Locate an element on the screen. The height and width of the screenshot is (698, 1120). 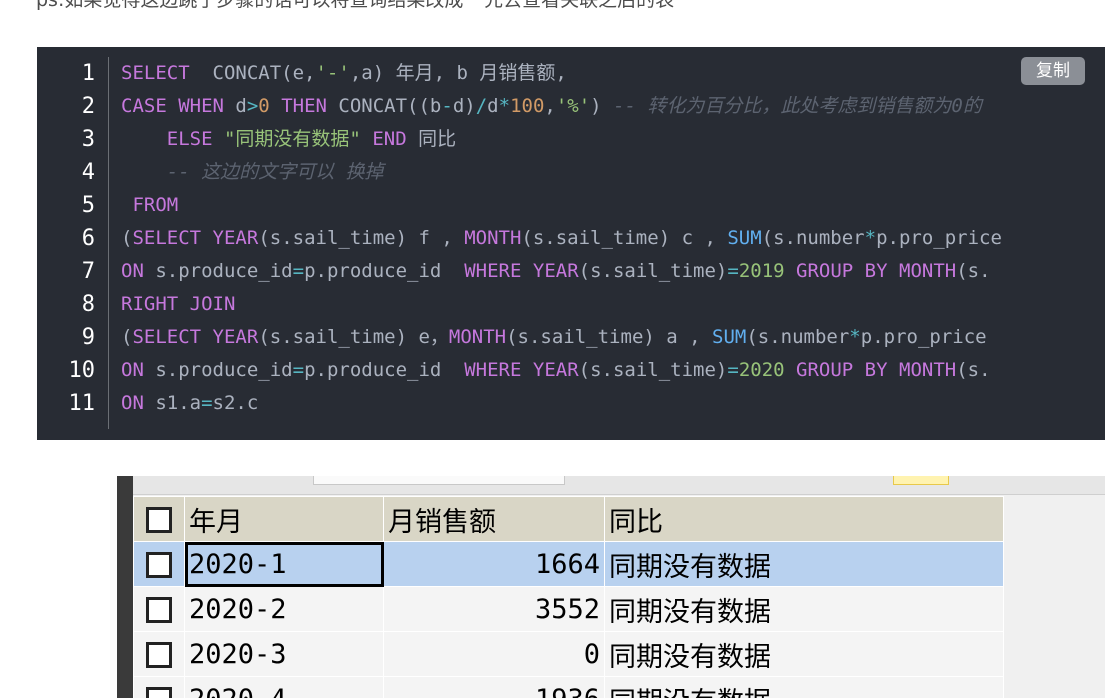
cell-amount: 1936 is located at coordinates (494, 687).